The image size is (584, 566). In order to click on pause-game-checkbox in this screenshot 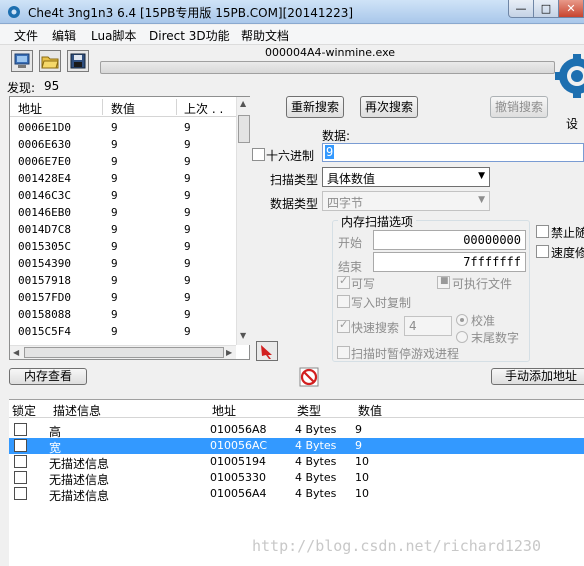, I will do `click(343, 352)`.